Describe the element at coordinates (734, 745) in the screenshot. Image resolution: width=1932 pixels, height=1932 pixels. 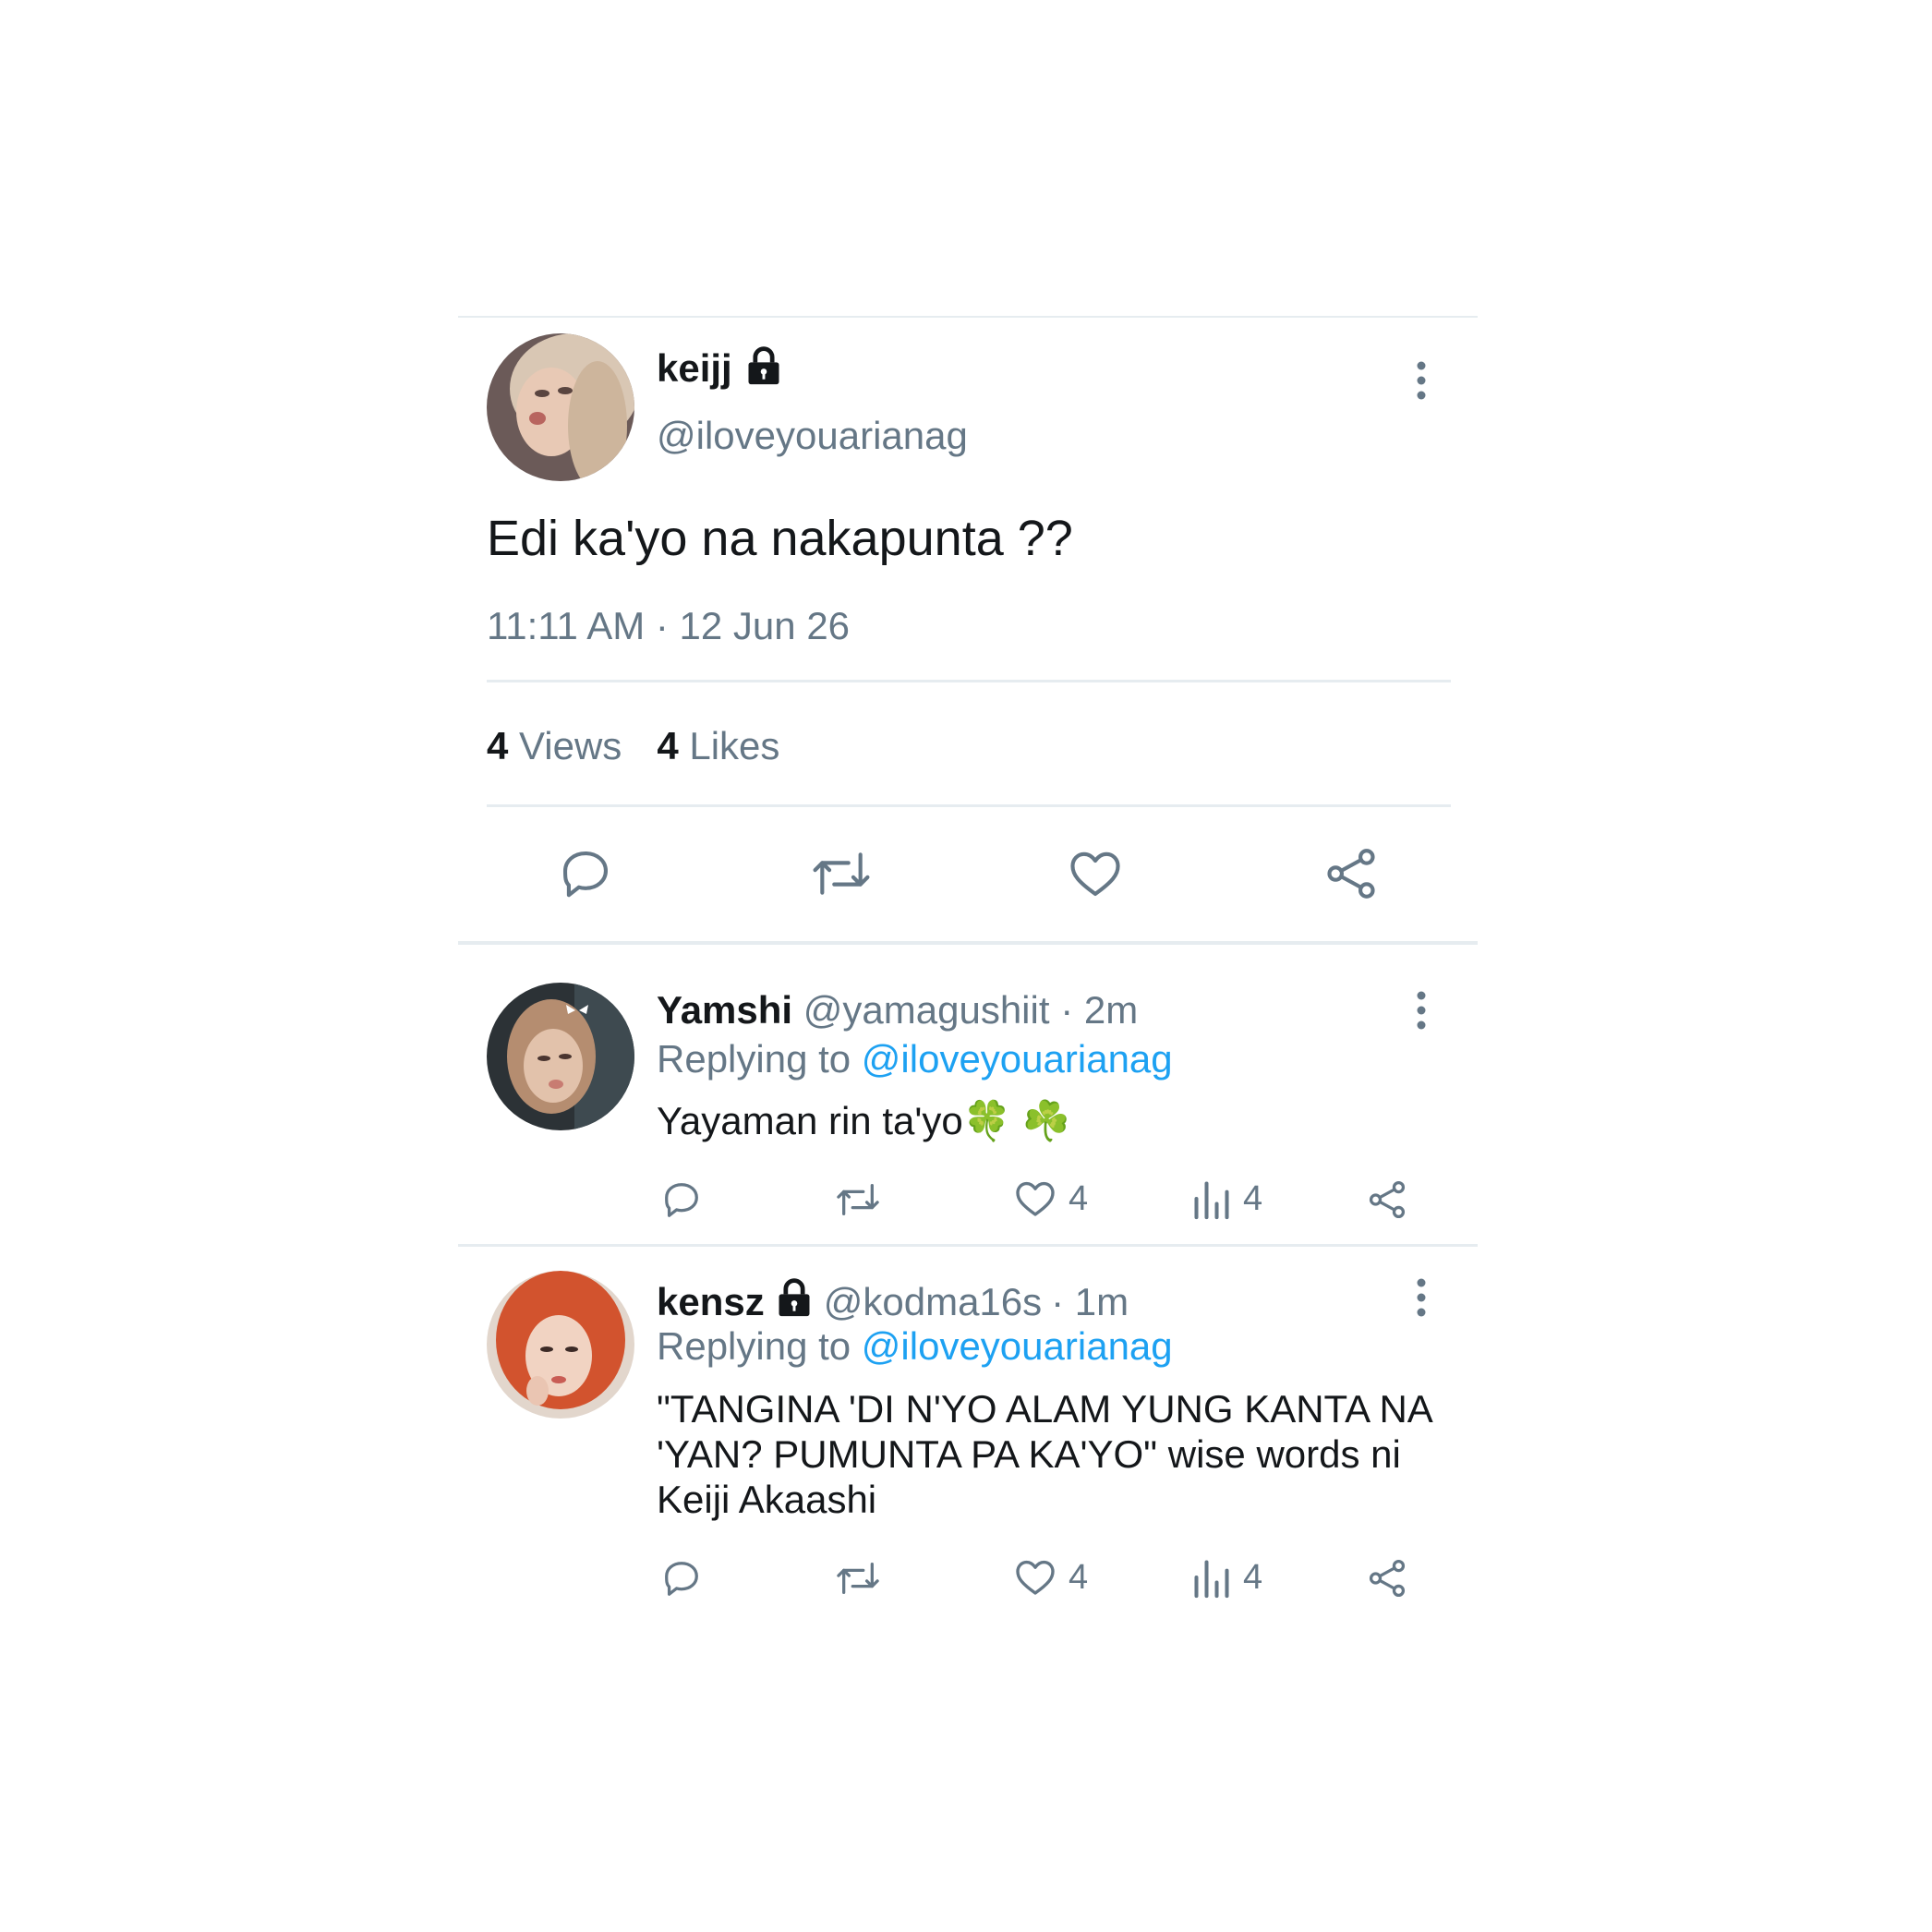
I see `likes-label: Likes` at that location.